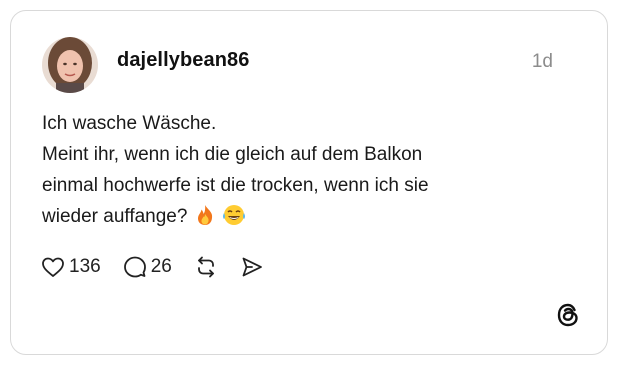  I want to click on share-button, so click(252, 267).